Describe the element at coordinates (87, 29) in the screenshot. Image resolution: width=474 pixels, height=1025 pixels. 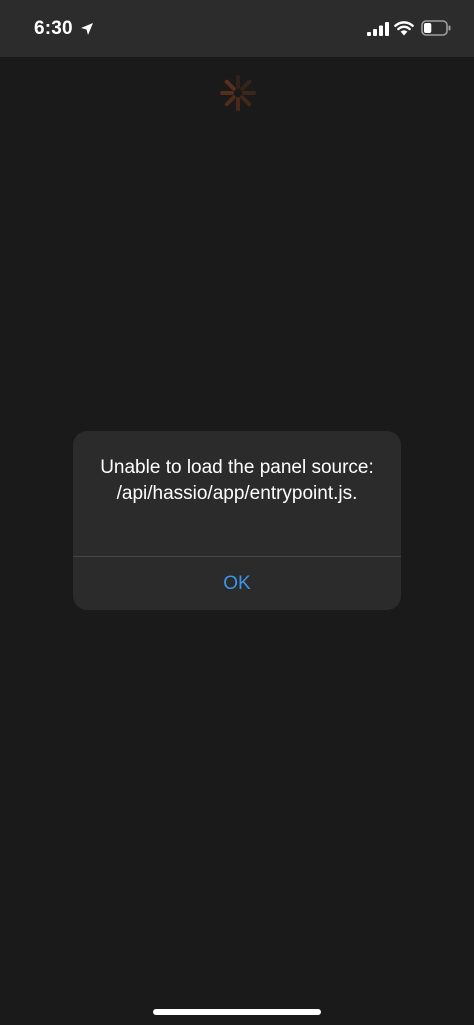
I see `location-arrow-icon` at that location.